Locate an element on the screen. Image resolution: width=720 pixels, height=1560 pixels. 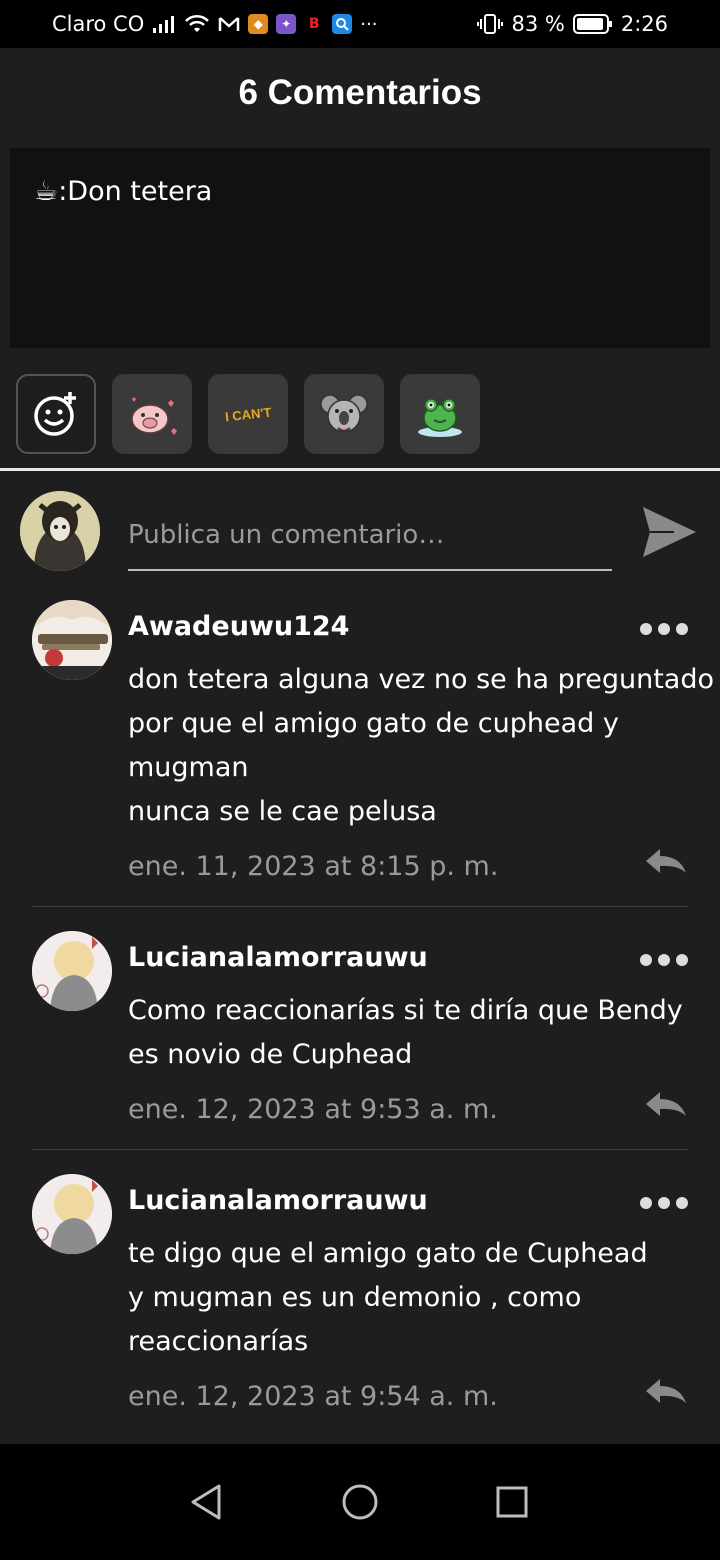
signal-icon is located at coordinates (164, 24).